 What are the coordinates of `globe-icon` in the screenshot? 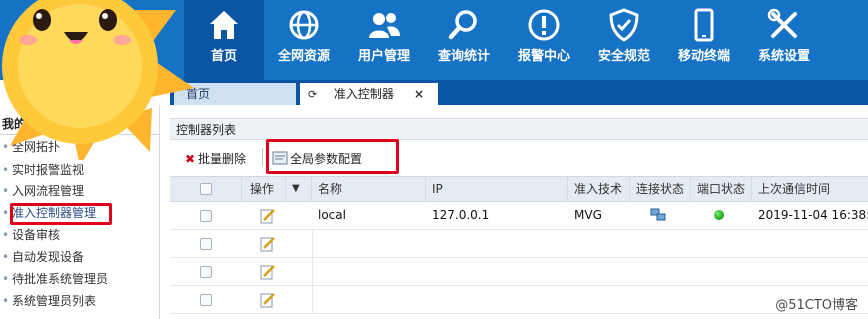 It's located at (304, 25).